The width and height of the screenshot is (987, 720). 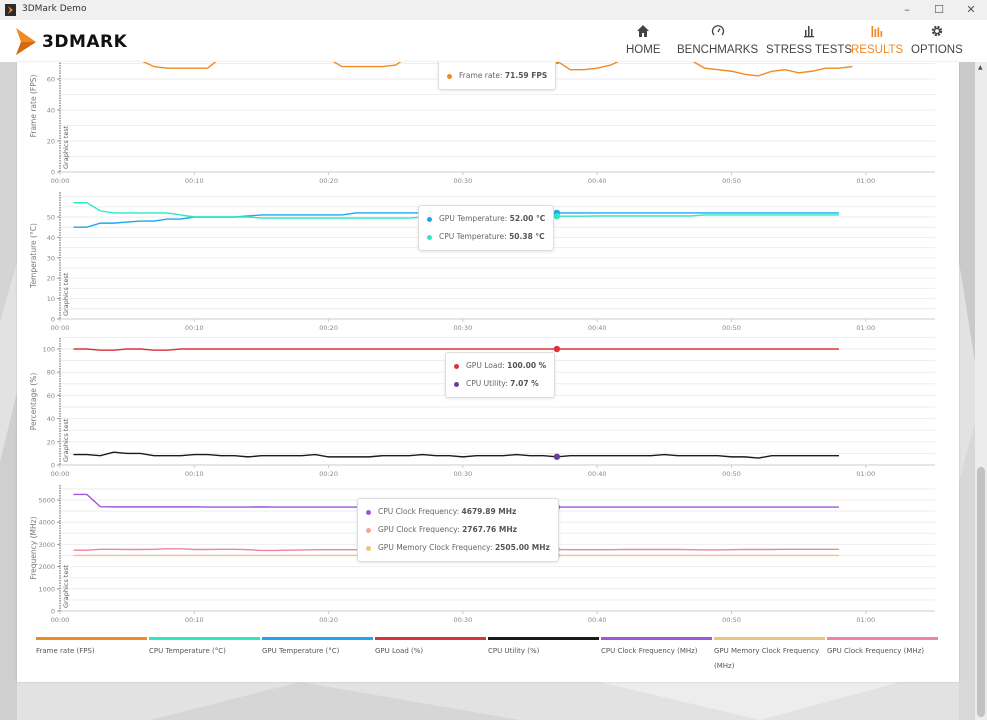 What do you see at coordinates (92, 655) in the screenshot?
I see `legend-item: Frame rate (FPS)` at bounding box center [92, 655].